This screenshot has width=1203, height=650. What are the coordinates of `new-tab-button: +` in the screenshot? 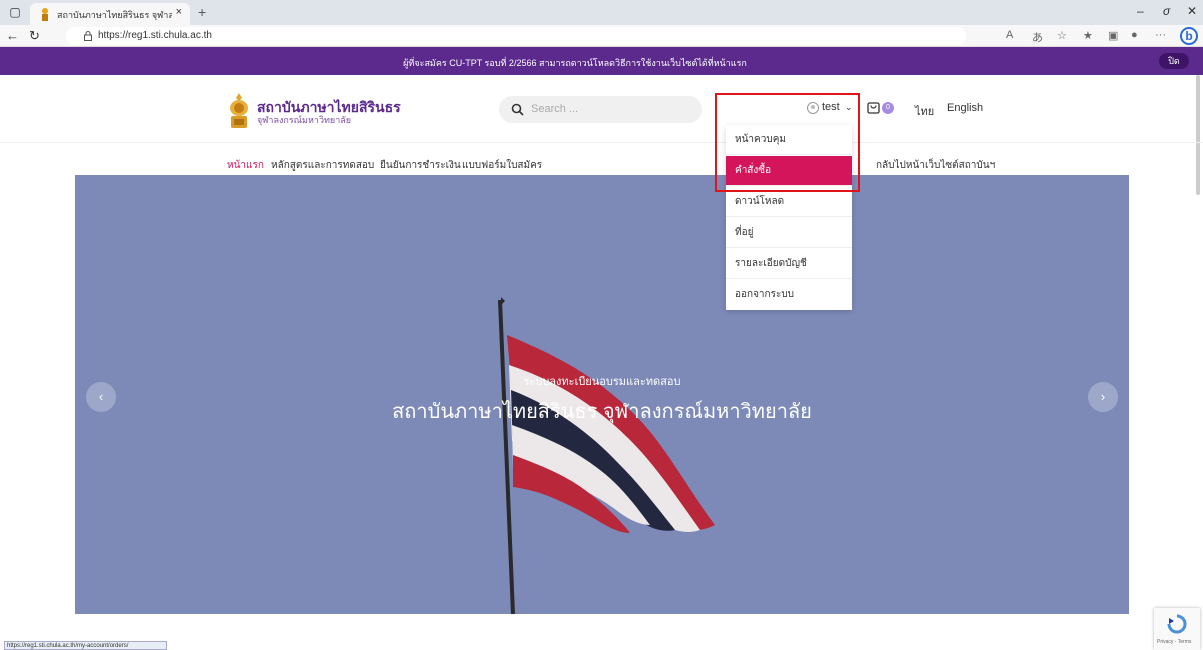 It's located at (202, 12).